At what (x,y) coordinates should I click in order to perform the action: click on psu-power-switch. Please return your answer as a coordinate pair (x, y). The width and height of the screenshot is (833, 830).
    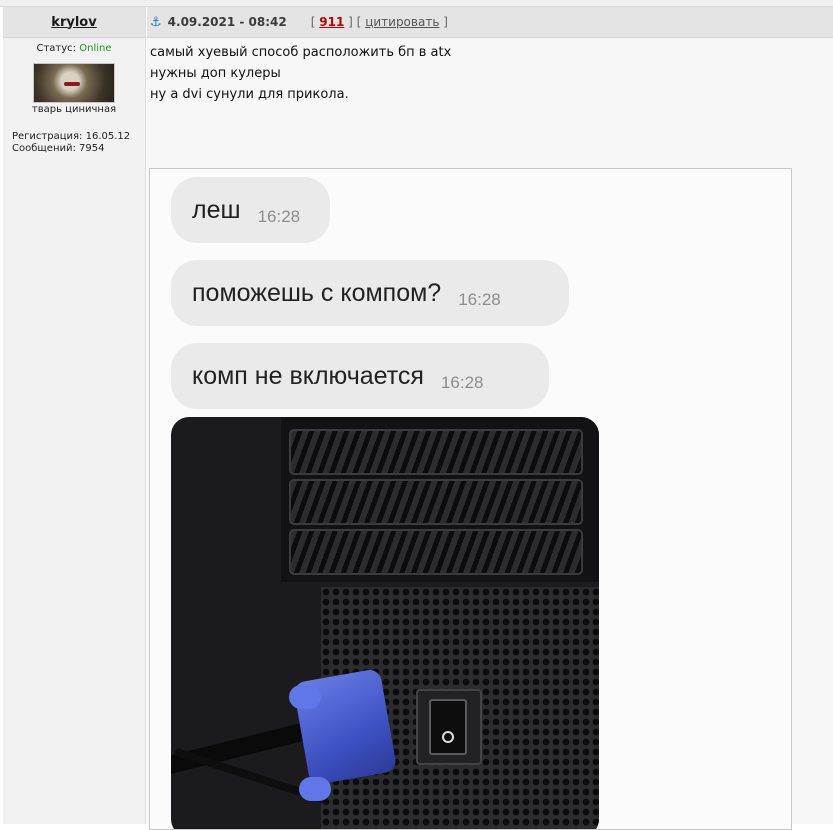
    Looking at the image, I should click on (448, 727).